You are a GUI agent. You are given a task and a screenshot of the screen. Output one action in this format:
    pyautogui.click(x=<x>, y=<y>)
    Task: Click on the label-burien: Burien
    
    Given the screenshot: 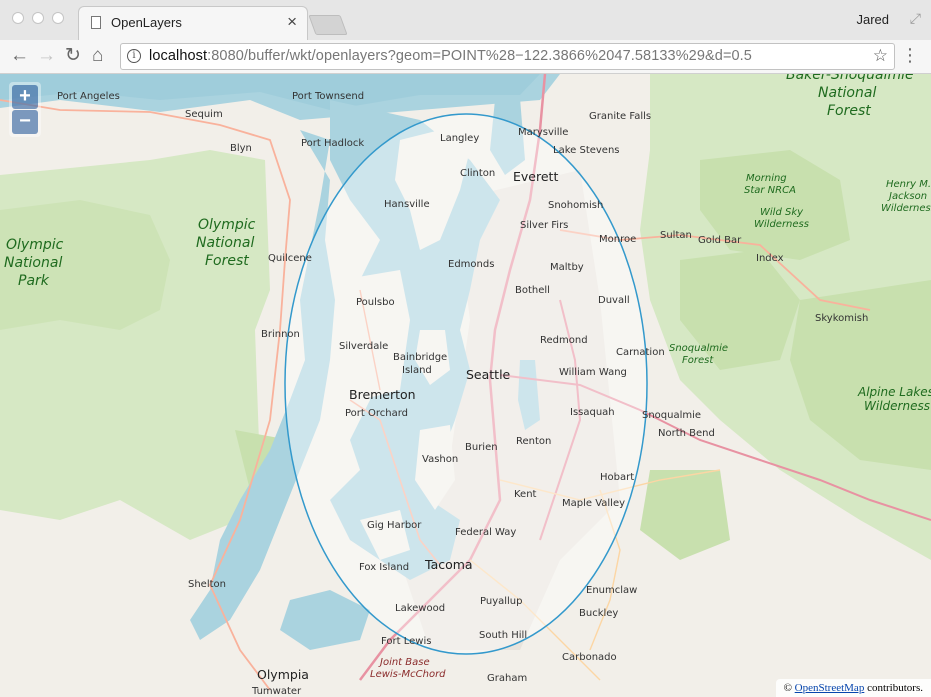 What is the action you would take?
    pyautogui.click(x=481, y=447)
    